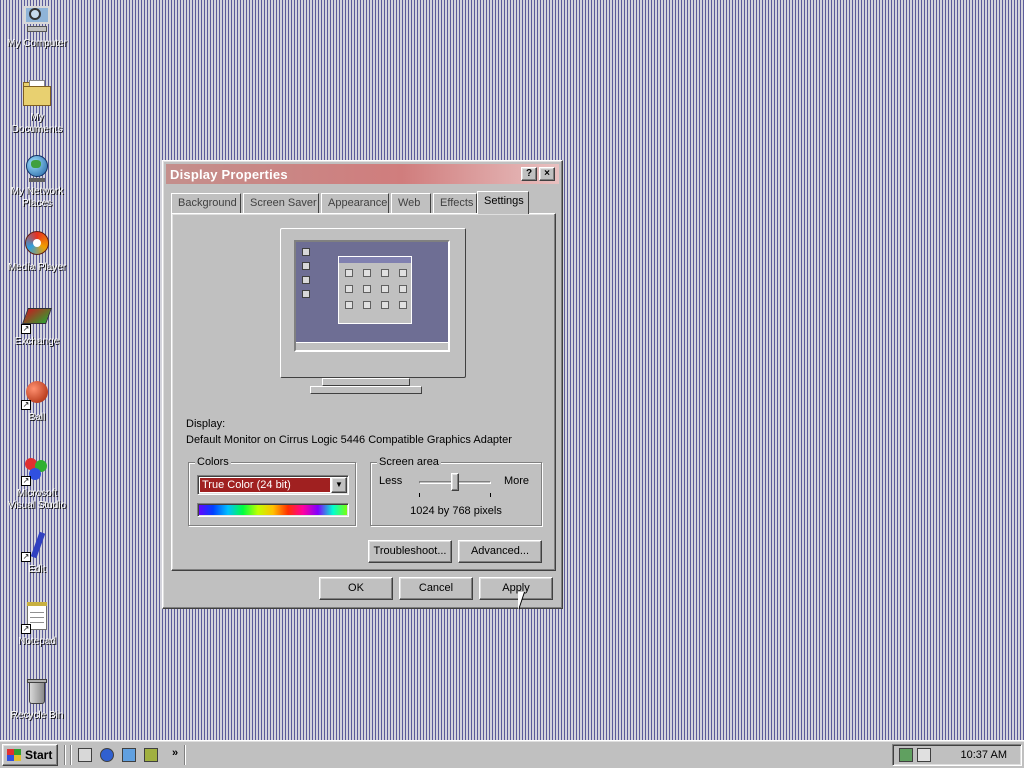 The width and height of the screenshot is (1024, 768). Describe the element at coordinates (984, 755) in the screenshot. I see `clock: 10:37 AM` at that location.